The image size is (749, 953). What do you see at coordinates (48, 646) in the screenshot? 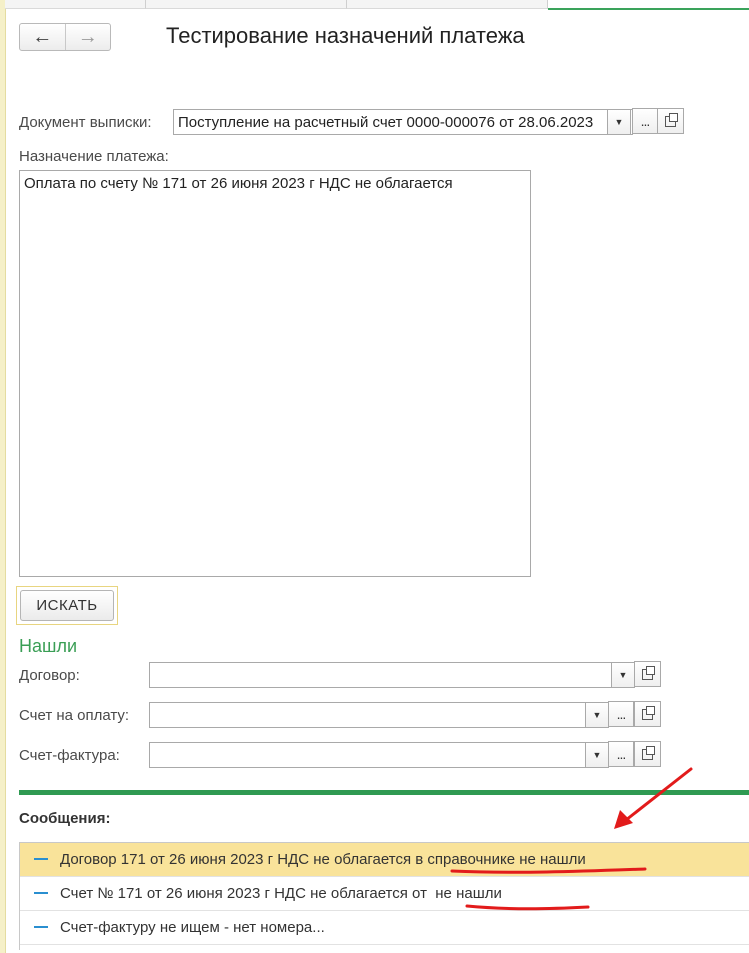
I see `found-section-title: Нашли` at bounding box center [48, 646].